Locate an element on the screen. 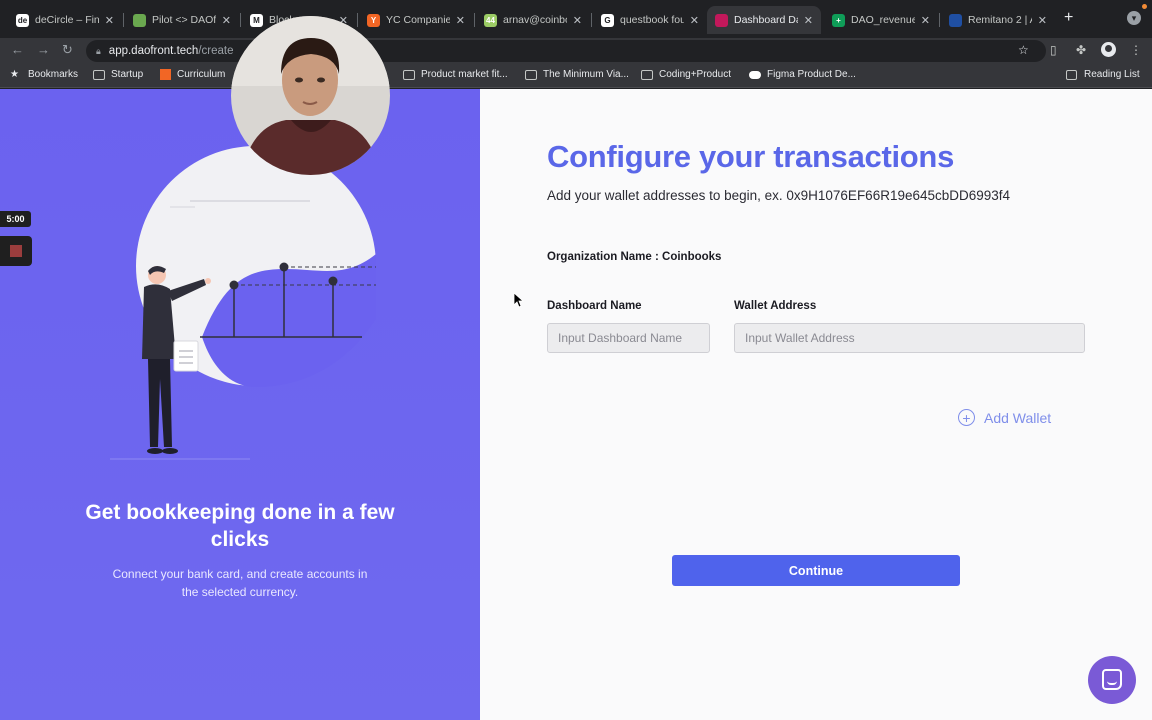 This screenshot has width=1152, height=720. bookmark-item: Coding+Product is located at coordinates (686, 74).